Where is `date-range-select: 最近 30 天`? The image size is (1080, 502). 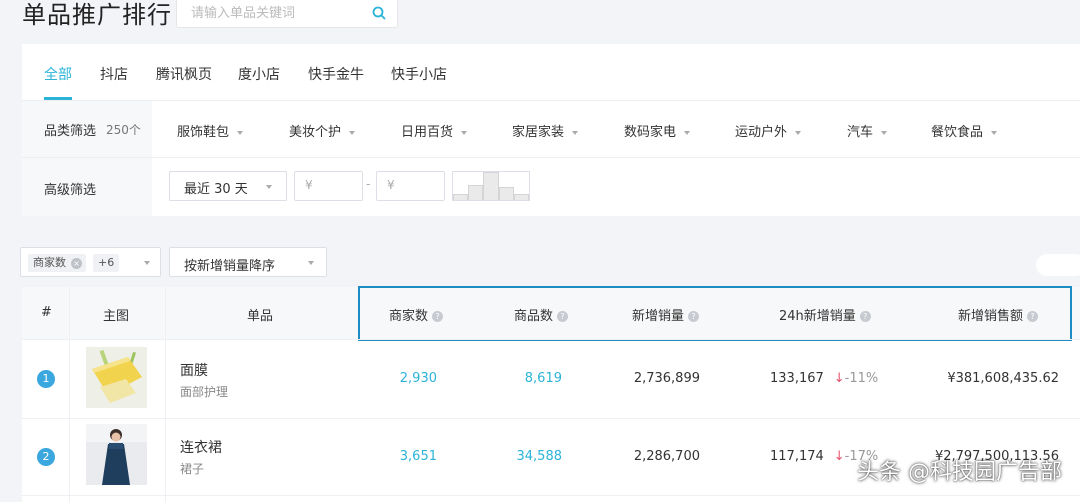
date-range-select: 最近 30 天 is located at coordinates (228, 186).